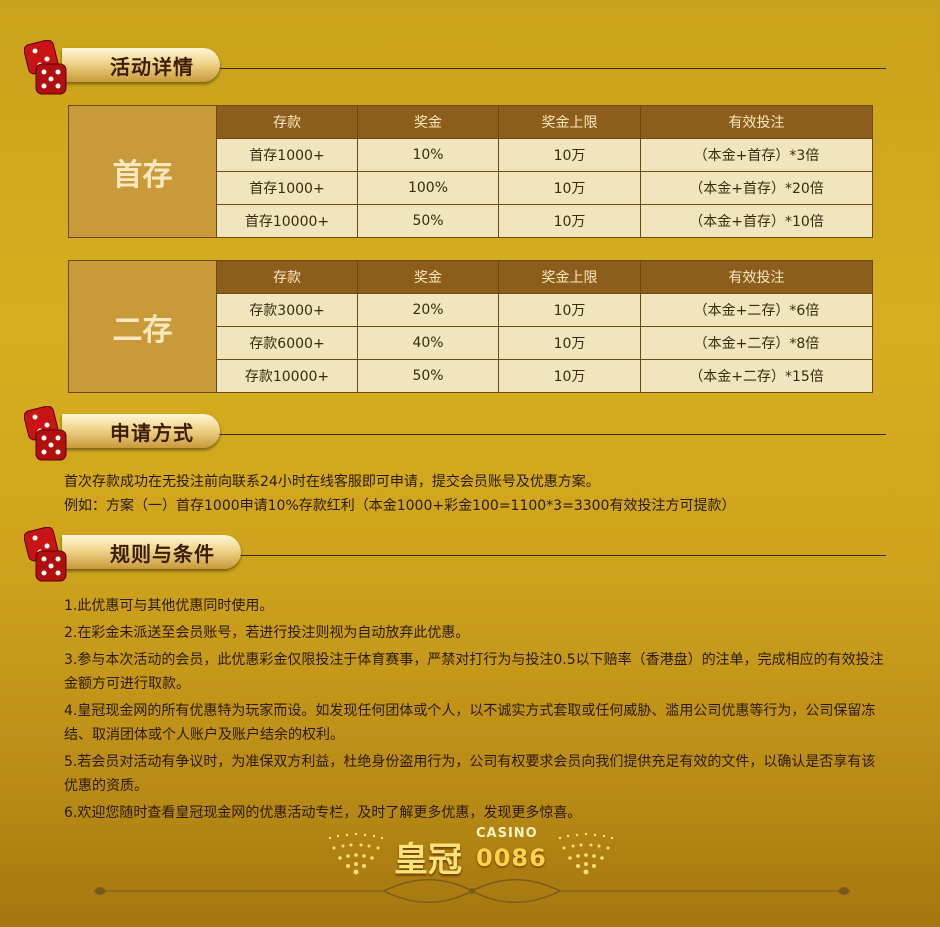 This screenshot has width=940, height=927. I want to click on logo-casino-text: CASINO, so click(507, 833).